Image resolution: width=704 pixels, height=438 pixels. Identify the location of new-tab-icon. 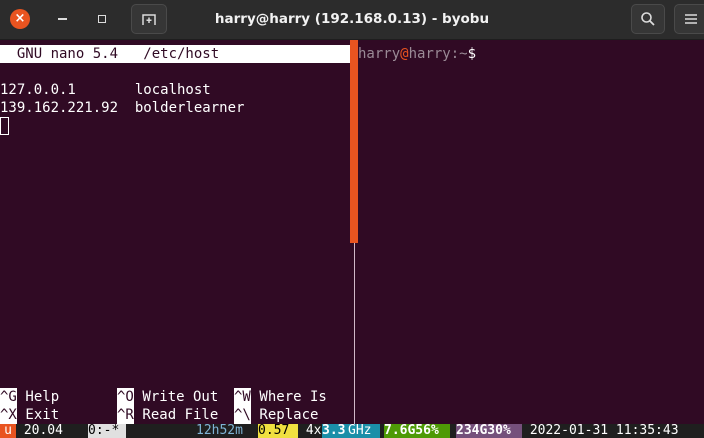
(149, 19).